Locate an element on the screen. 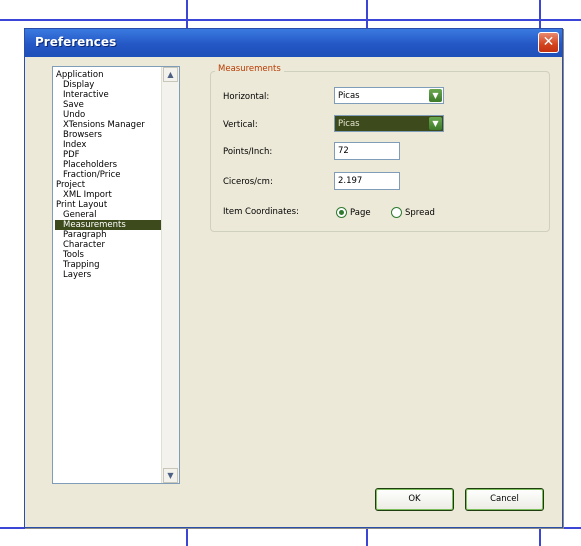 Image resolution: width=581 pixels, height=546 pixels. vertical-select-value: Picas is located at coordinates (349, 124).